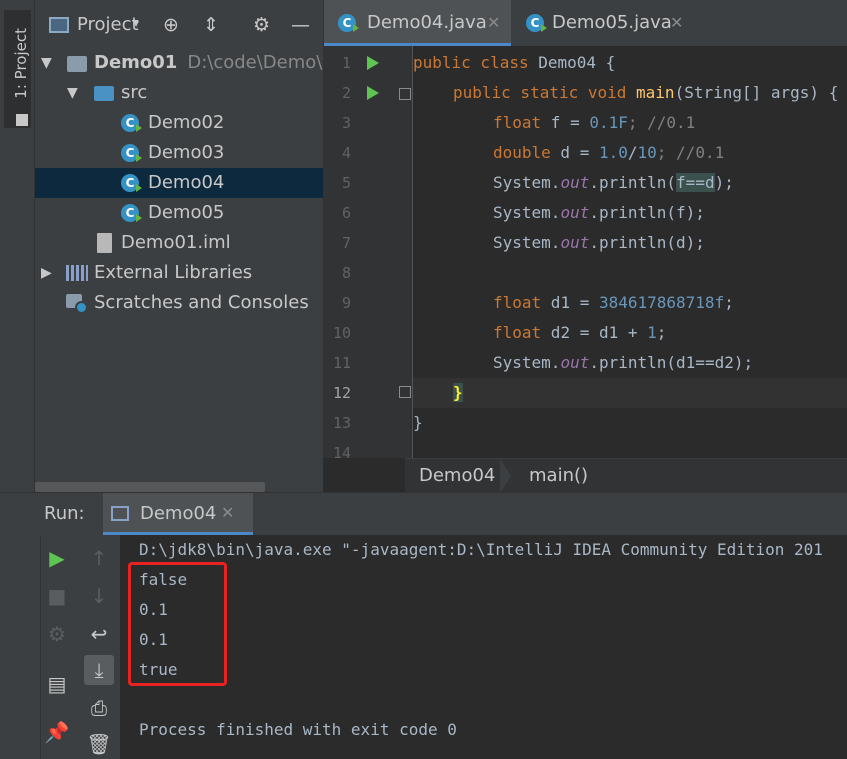  What do you see at coordinates (179, 243) in the screenshot?
I see `tree-item-iml: Demo01.iml` at bounding box center [179, 243].